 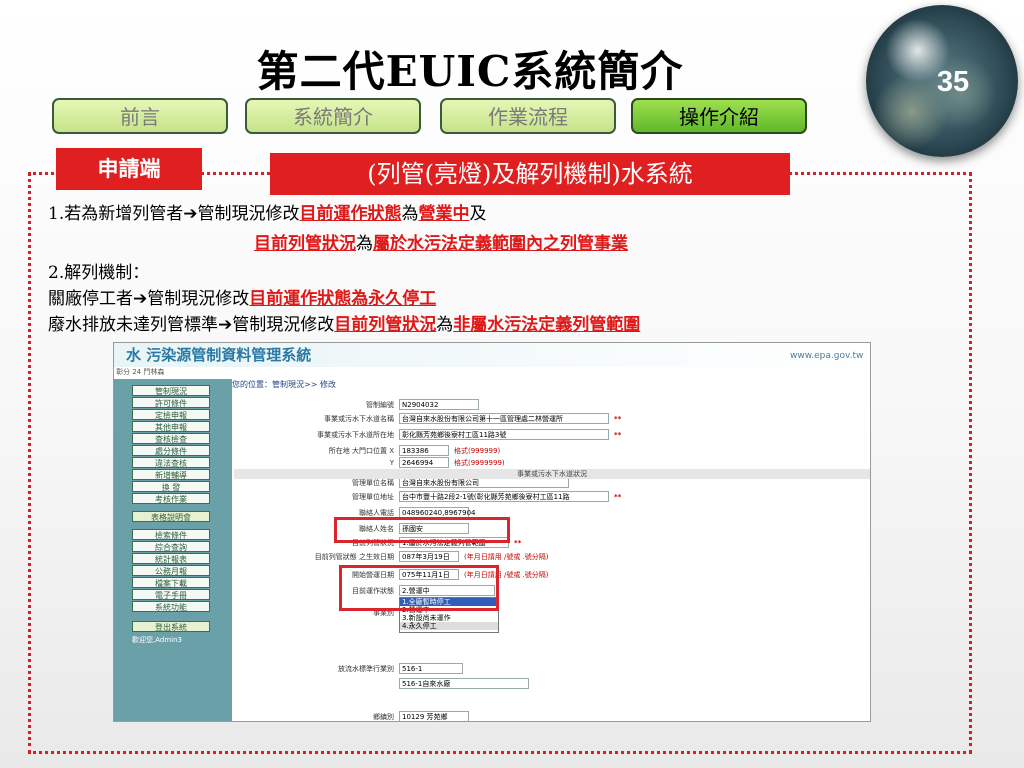 I want to click on shot-menu-item: 檢索條件, so click(x=171, y=534).